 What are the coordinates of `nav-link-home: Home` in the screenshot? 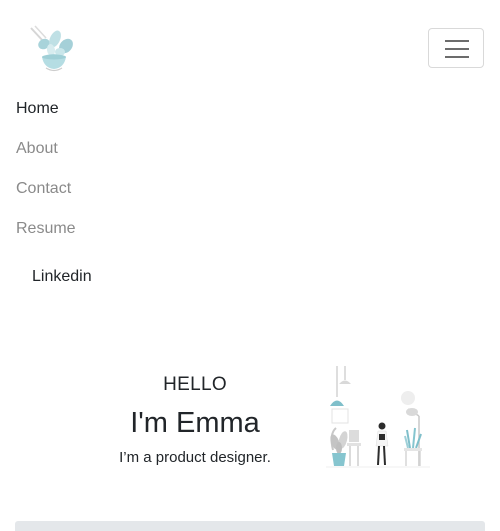 It's located at (37, 109).